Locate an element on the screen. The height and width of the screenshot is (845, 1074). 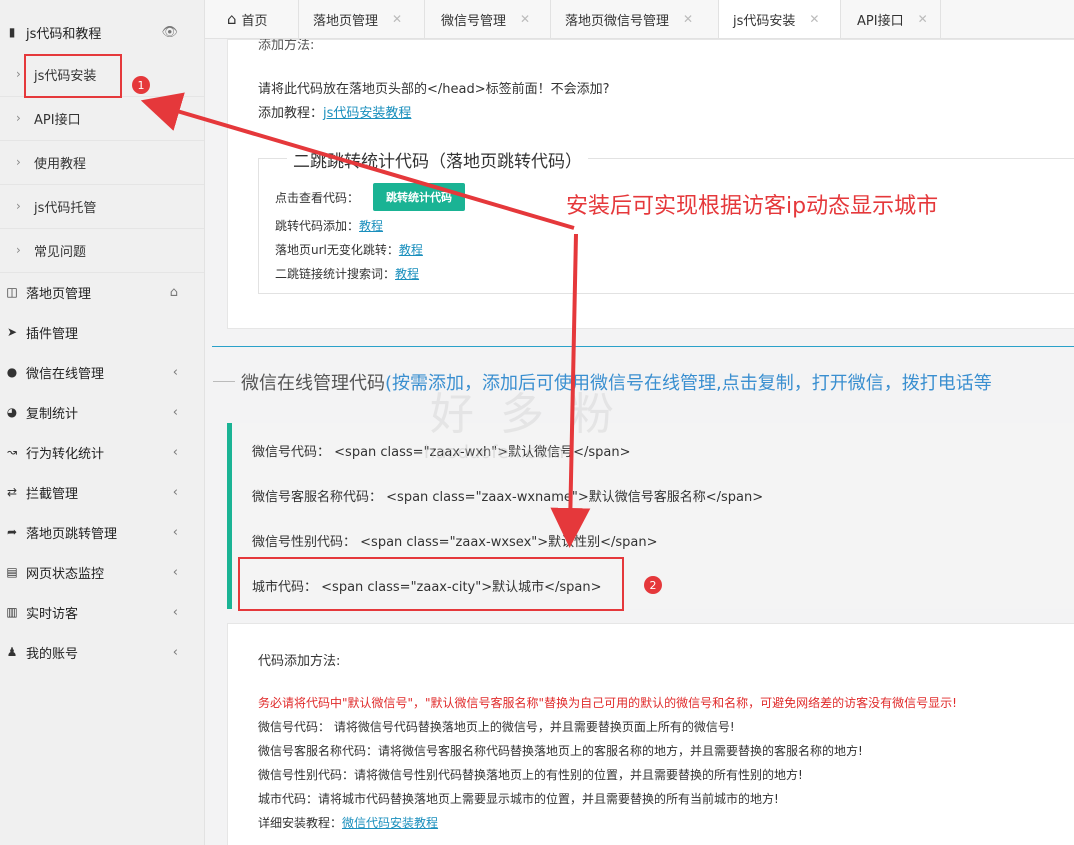
arrow-to-city-code is located at coordinates (570, 390).